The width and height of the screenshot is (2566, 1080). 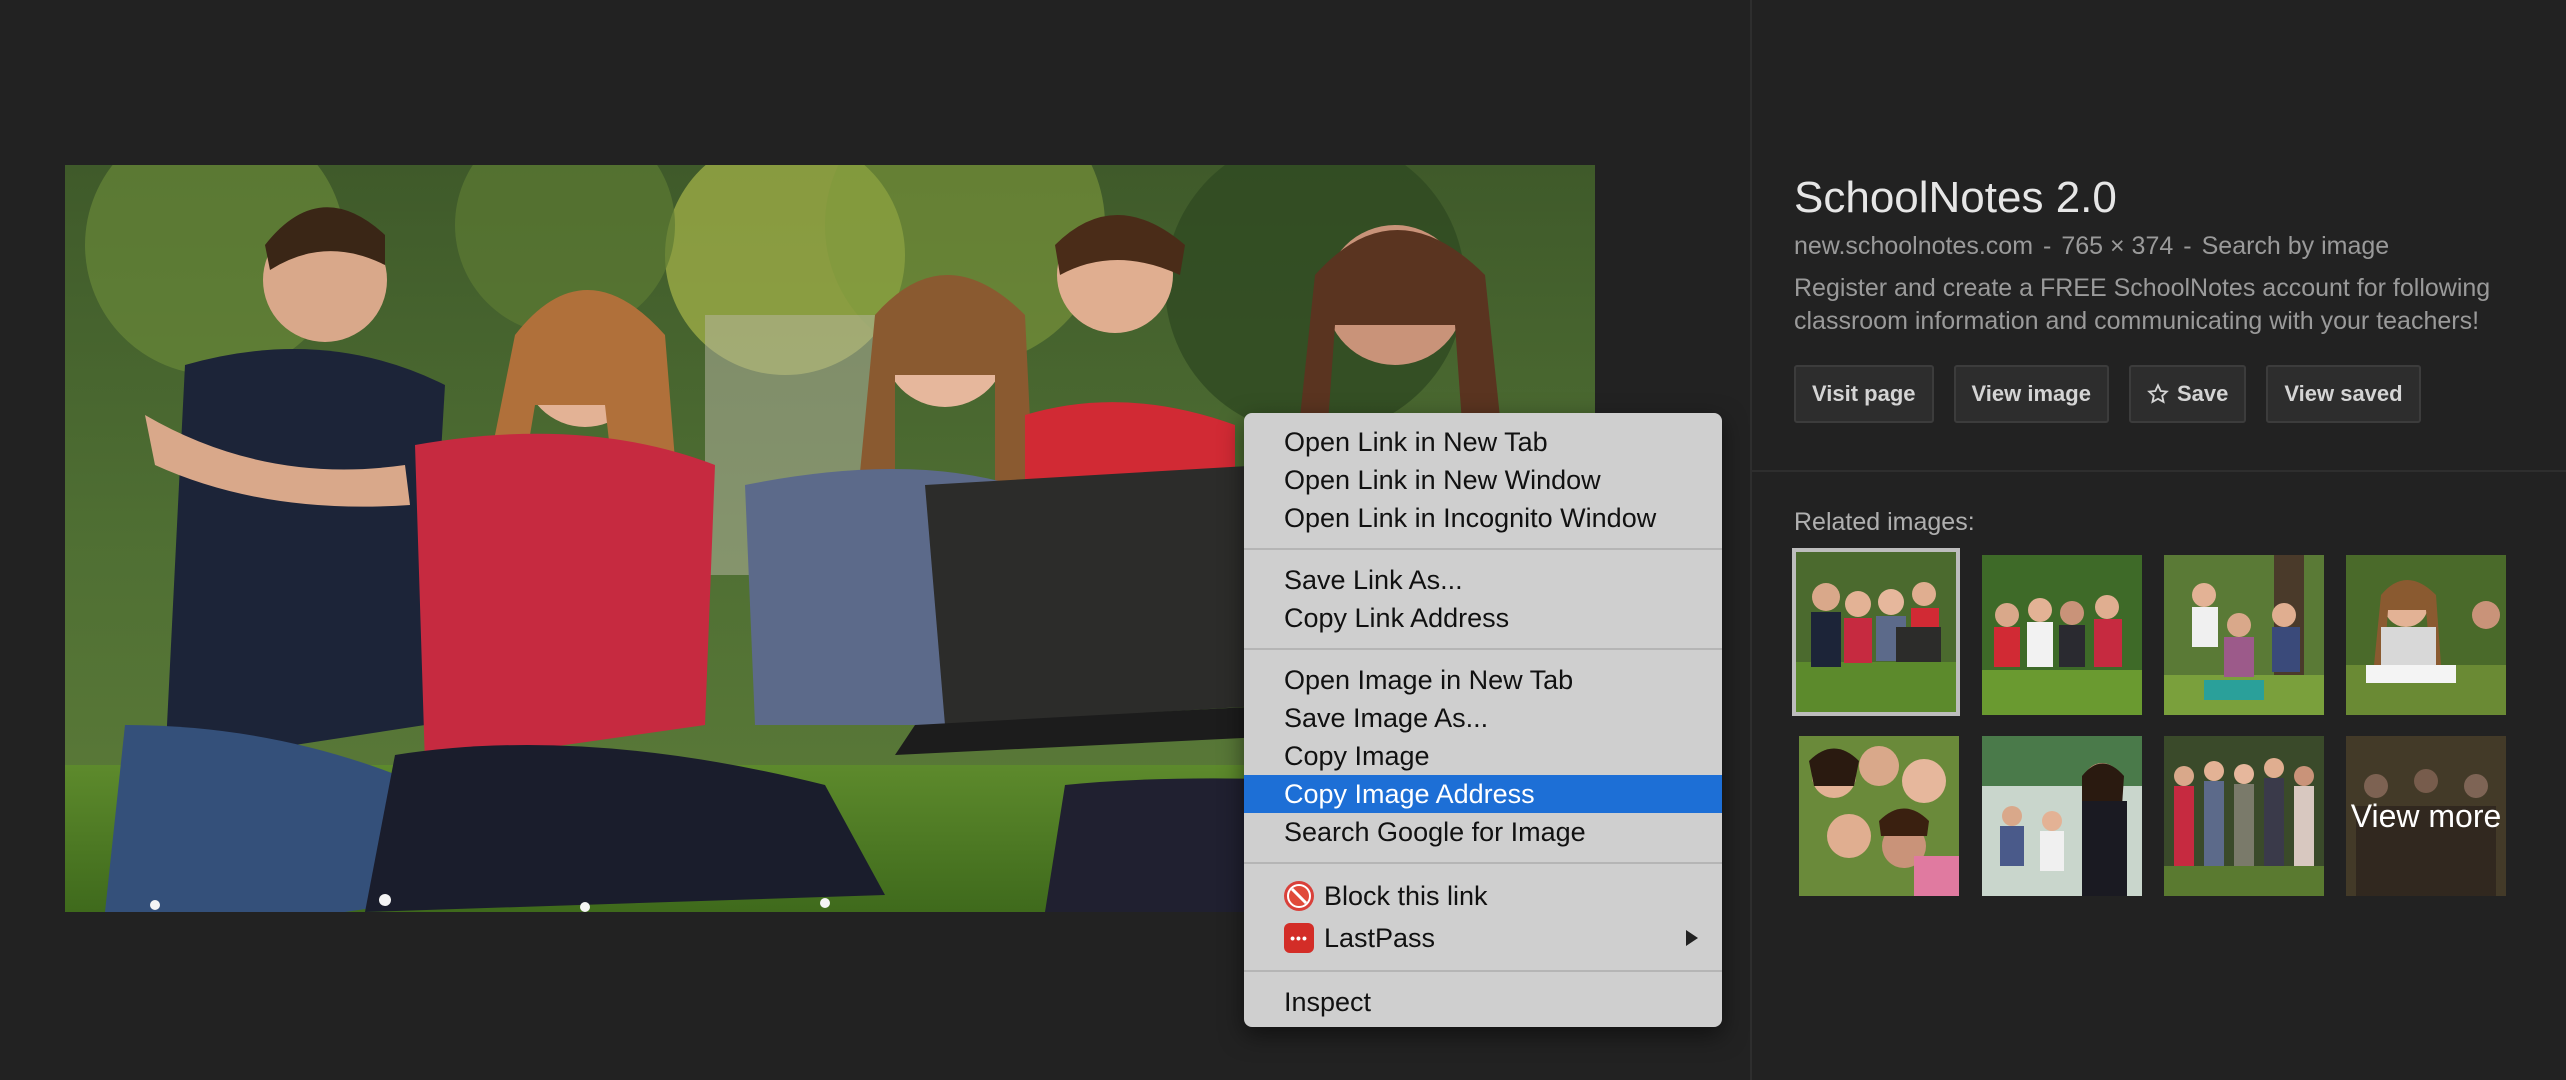 What do you see at coordinates (2164, 198) in the screenshot?
I see `result-title: SchoolNotes 2.0` at bounding box center [2164, 198].